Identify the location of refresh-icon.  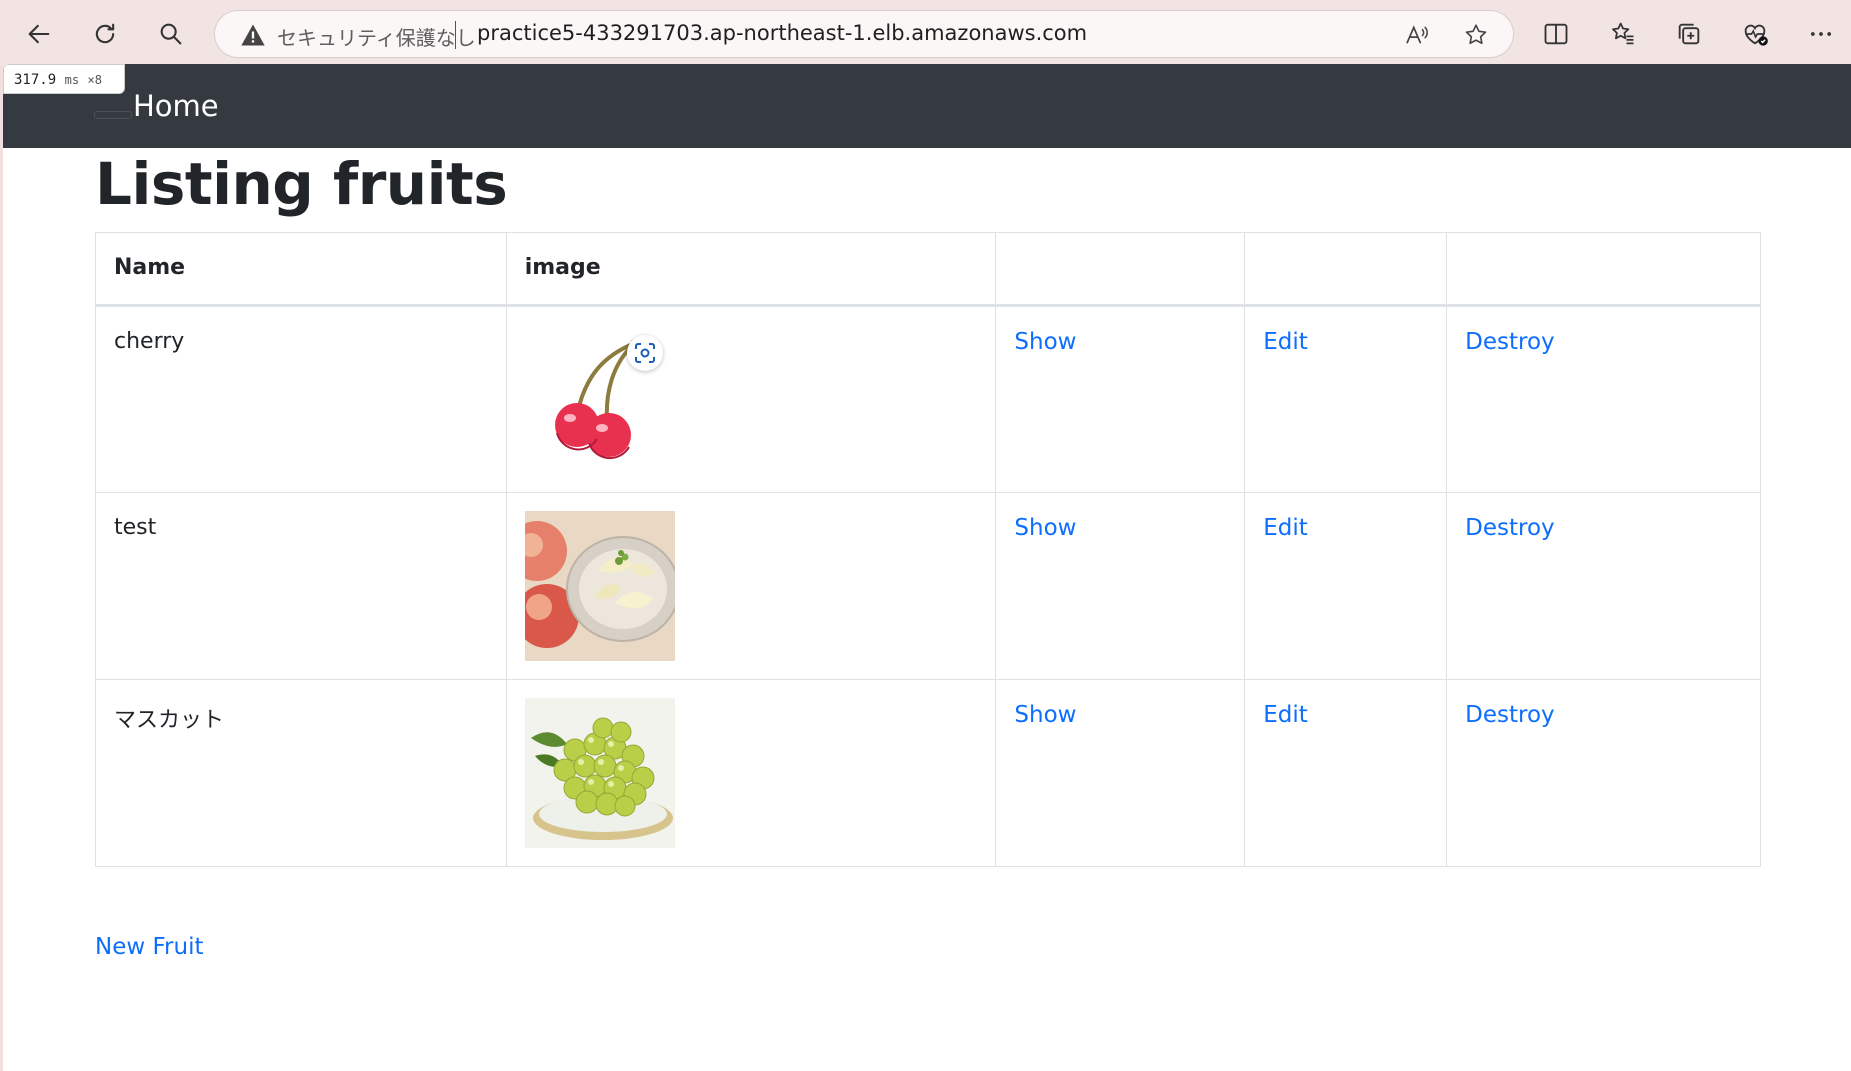
(105, 33).